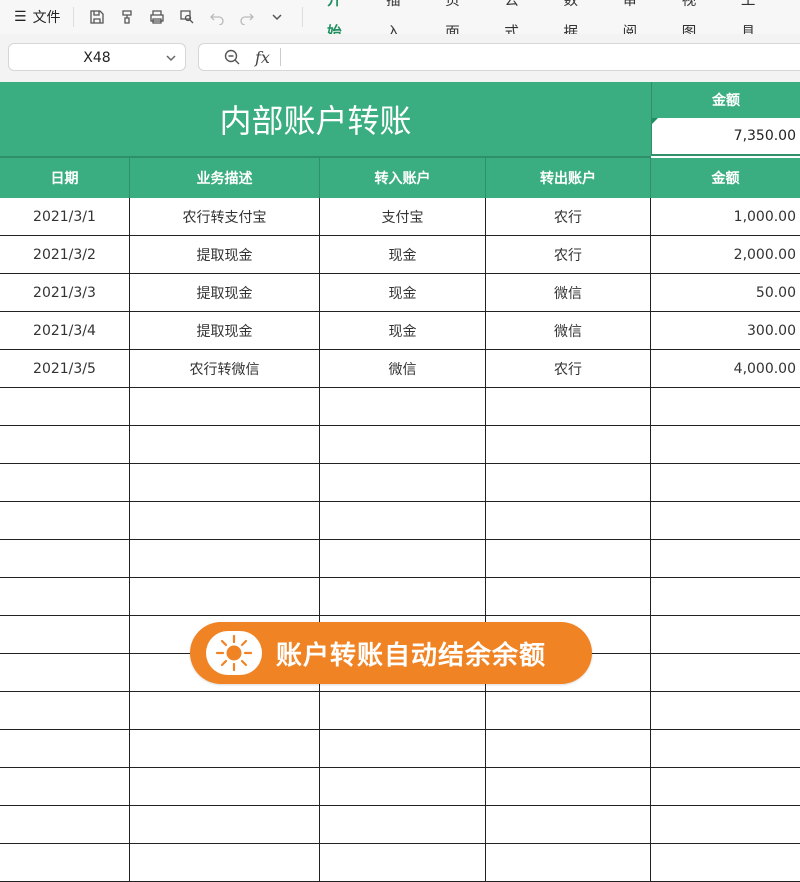 The height and width of the screenshot is (882, 800). I want to click on fx-icon: fx, so click(262, 57).